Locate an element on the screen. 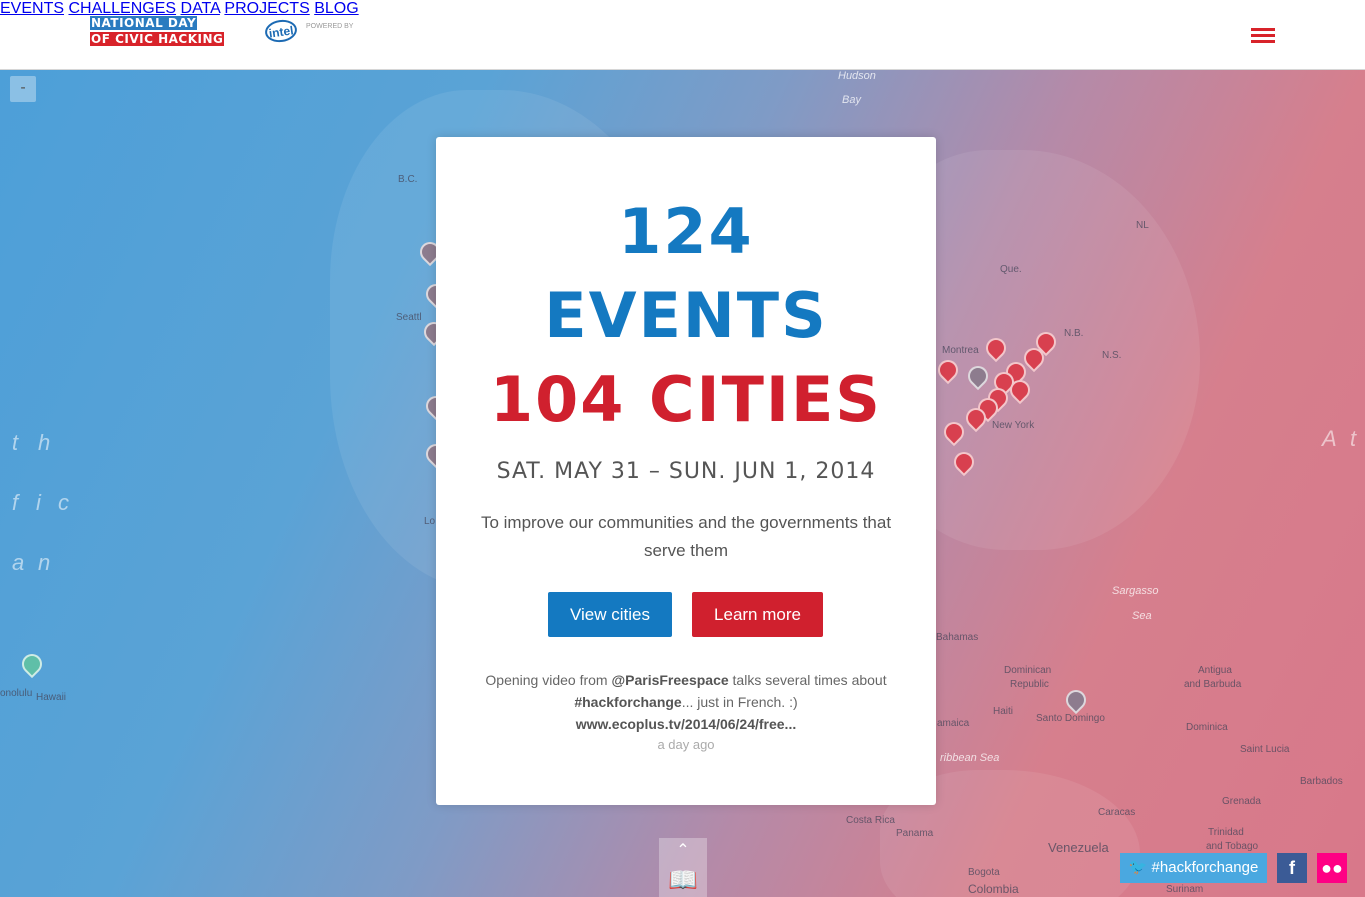 The height and width of the screenshot is (897, 1365). tweet-timestamp: a day ago is located at coordinates (686, 744).